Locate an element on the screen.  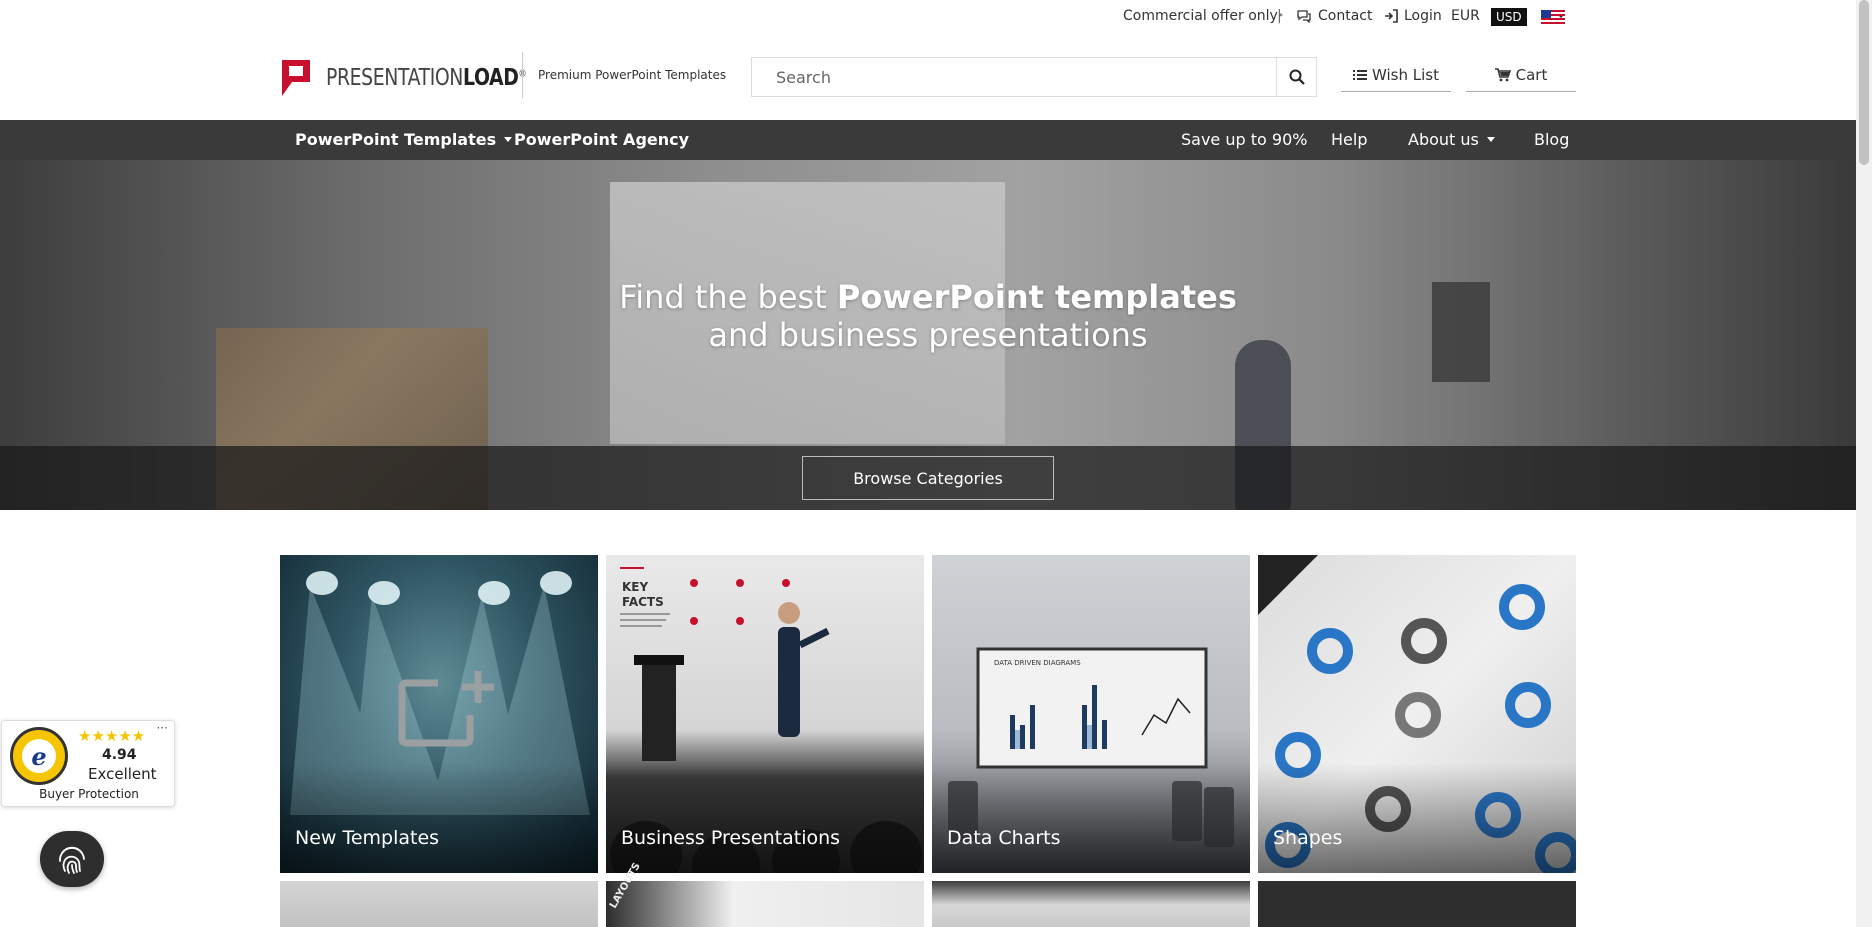
contact-link: Contact is located at coordinates (1334, 16).